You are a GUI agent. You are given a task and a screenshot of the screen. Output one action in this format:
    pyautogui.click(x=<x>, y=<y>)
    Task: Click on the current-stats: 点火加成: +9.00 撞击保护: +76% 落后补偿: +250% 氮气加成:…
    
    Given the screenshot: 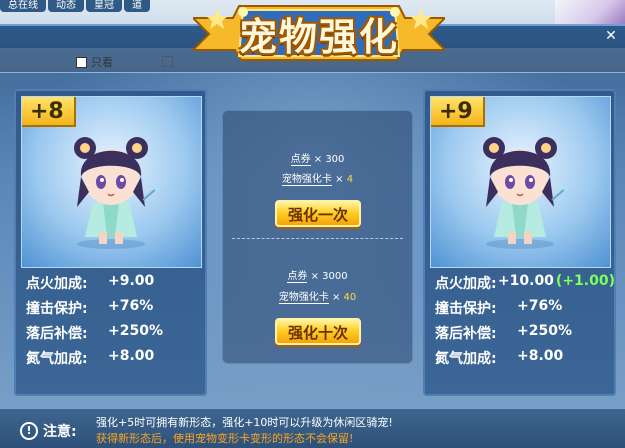 What is the action you would take?
    pyautogui.click(x=116, y=323)
    